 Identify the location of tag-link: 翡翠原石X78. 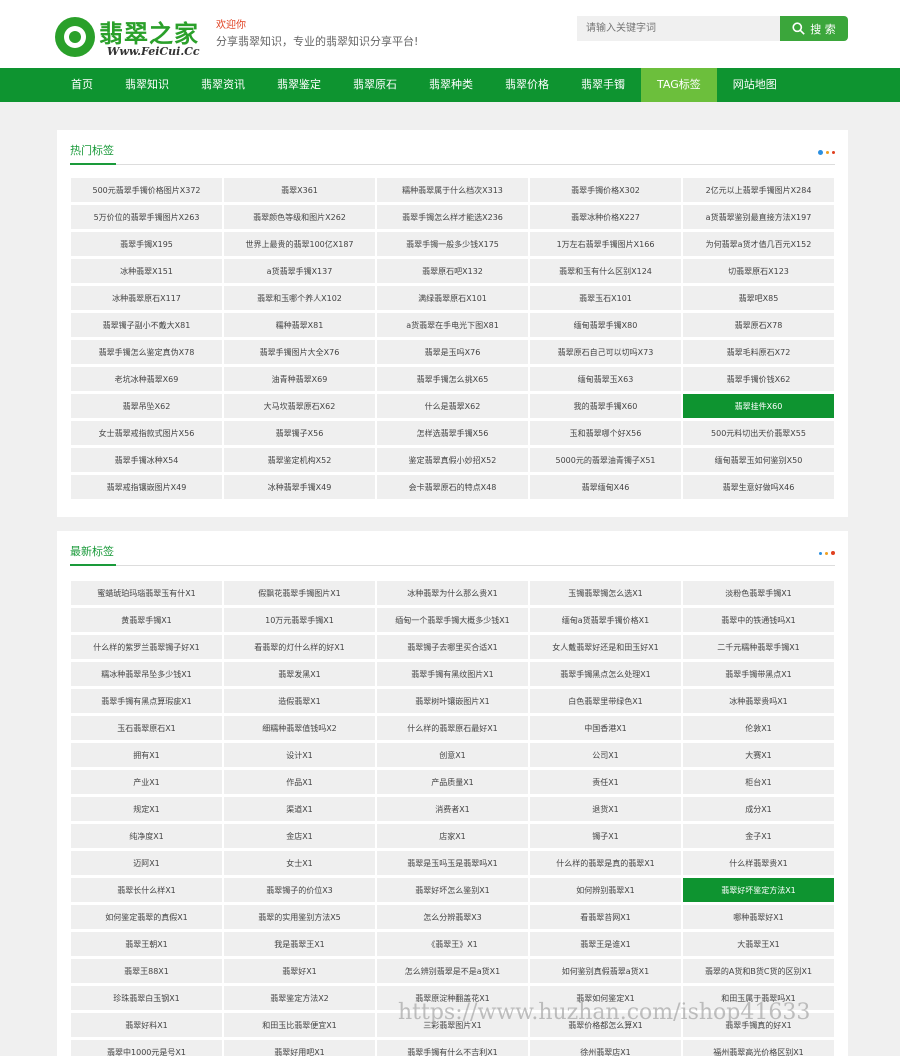
(758, 325).